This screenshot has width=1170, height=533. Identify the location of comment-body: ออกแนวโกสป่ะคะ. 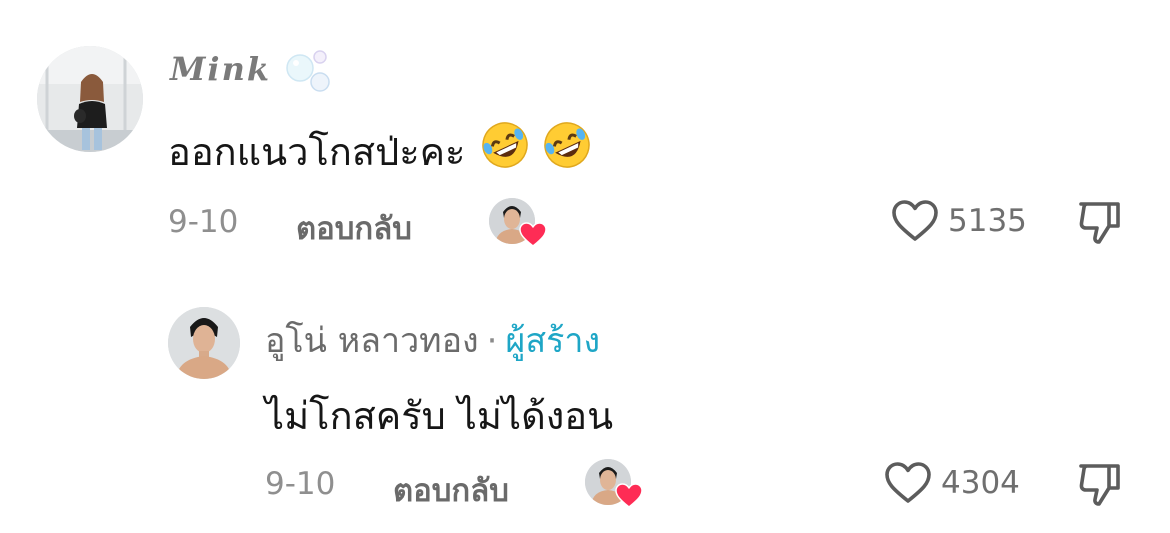
(317, 152).